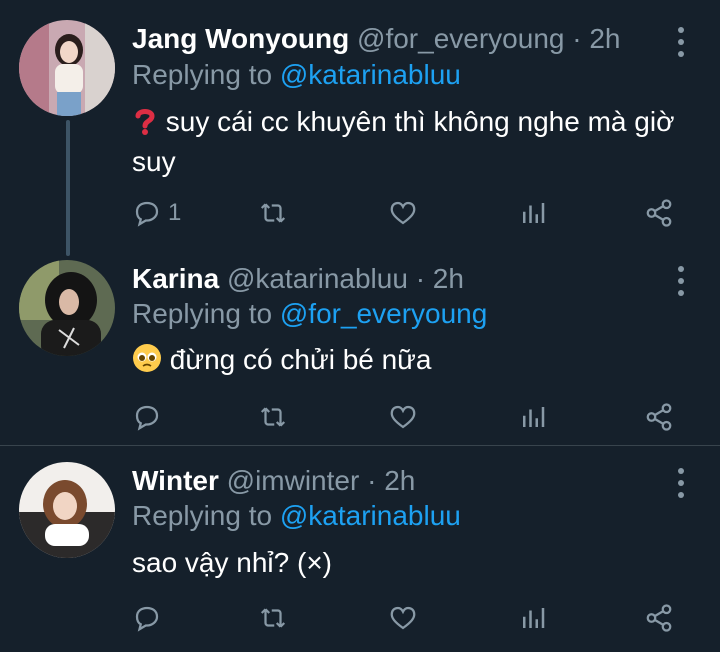  Describe the element at coordinates (147, 362) in the screenshot. I see `pleading-face-icon` at that location.